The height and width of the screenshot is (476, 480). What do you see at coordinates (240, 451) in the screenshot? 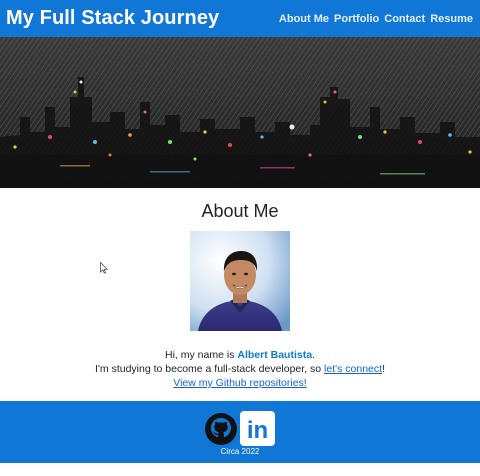
I see `circa-text: Circa 2022` at bounding box center [240, 451].